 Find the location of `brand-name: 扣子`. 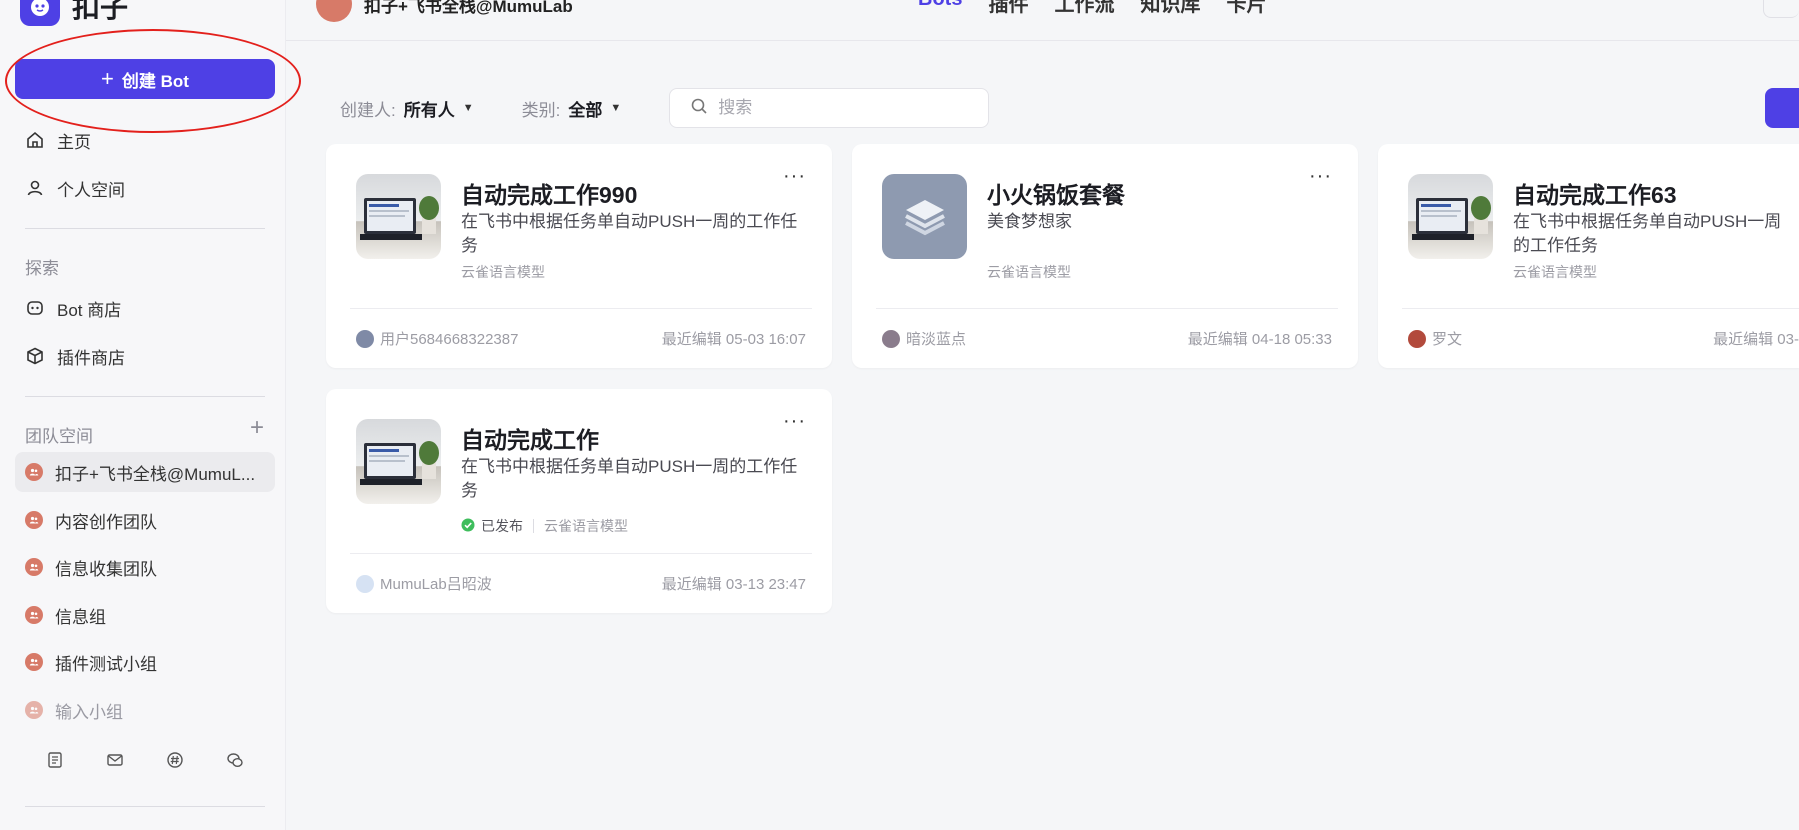

brand-name: 扣子 is located at coordinates (100, 11).